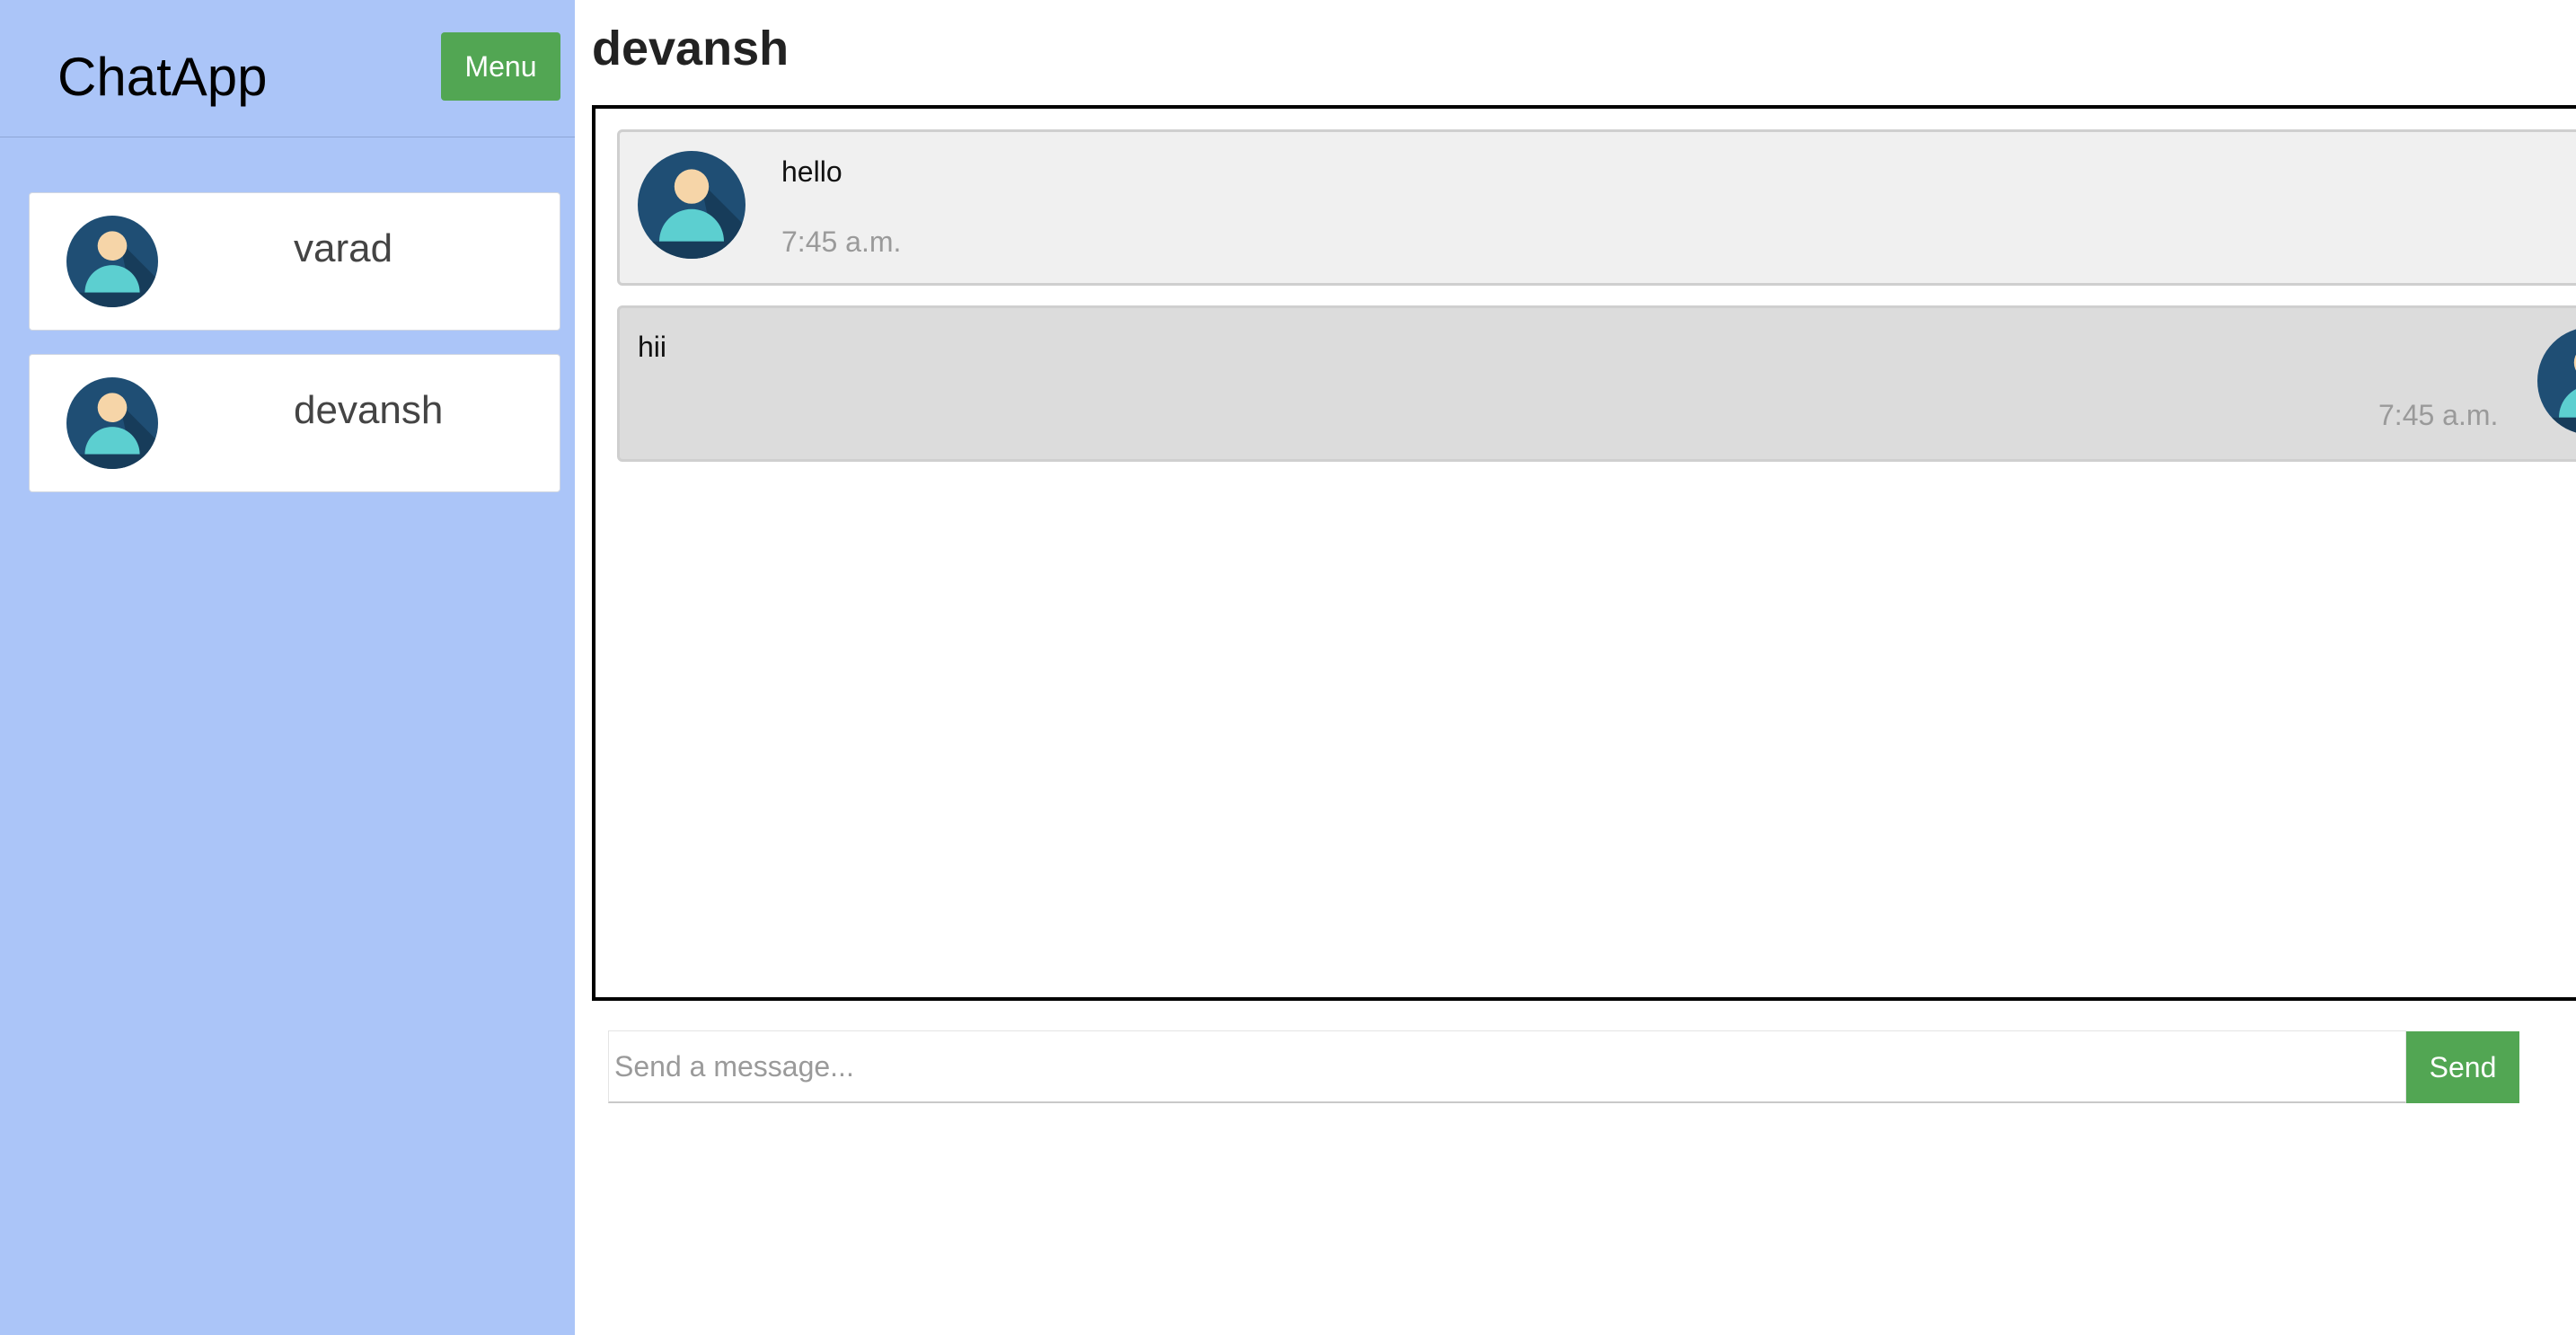 Image resolution: width=2576 pixels, height=1335 pixels. Describe the element at coordinates (343, 248) in the screenshot. I see `contact-name: varad` at that location.